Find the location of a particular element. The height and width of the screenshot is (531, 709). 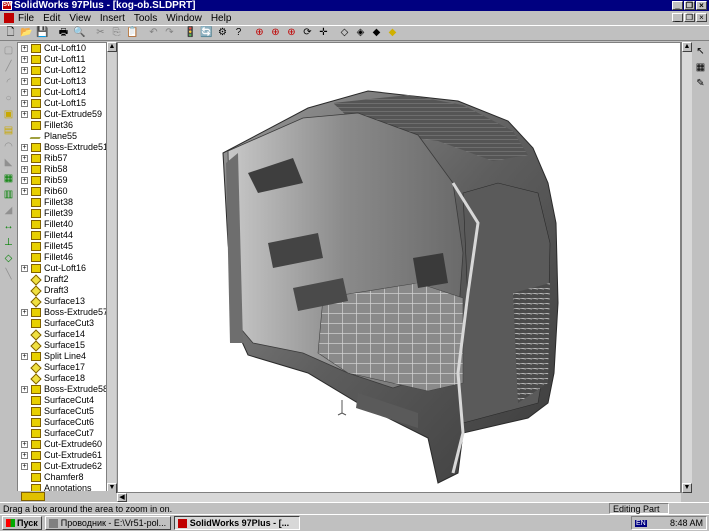

circle-icon: ○ is located at coordinates (9, 98).